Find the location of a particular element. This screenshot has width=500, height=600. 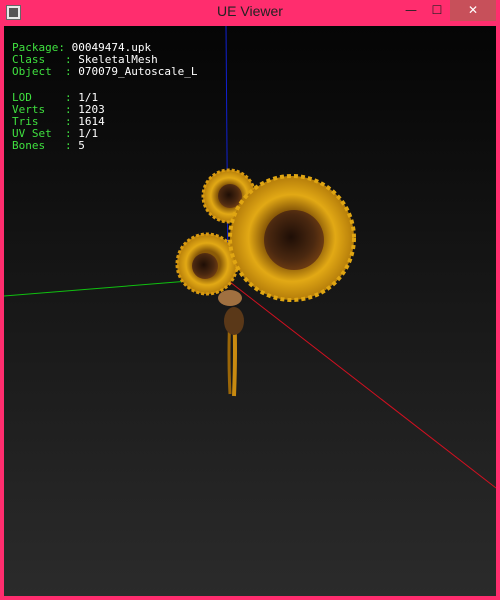

info-bones-value: 5 is located at coordinates (81, 145).